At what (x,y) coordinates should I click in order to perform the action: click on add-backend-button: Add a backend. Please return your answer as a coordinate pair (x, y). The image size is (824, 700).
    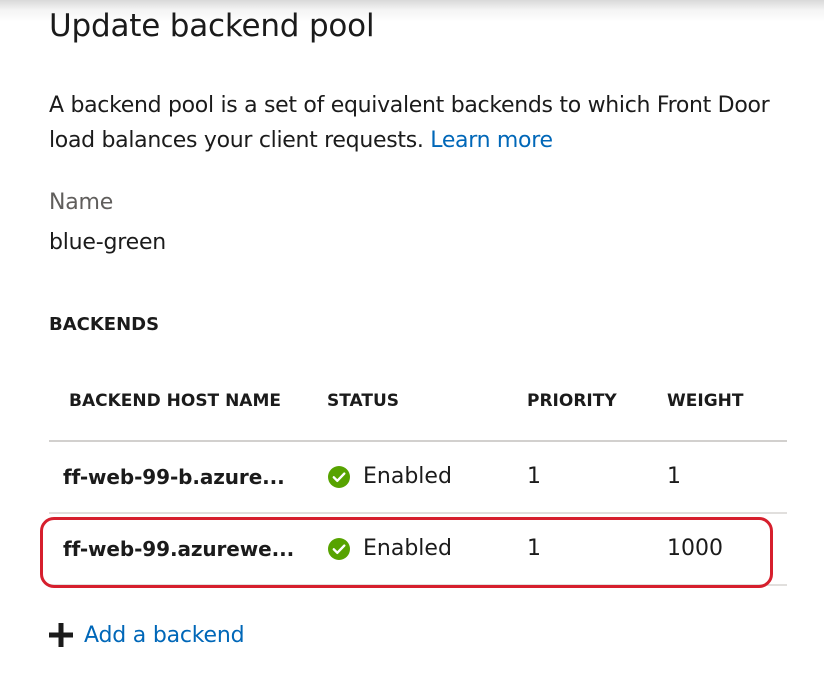
    Looking at the image, I should click on (147, 635).